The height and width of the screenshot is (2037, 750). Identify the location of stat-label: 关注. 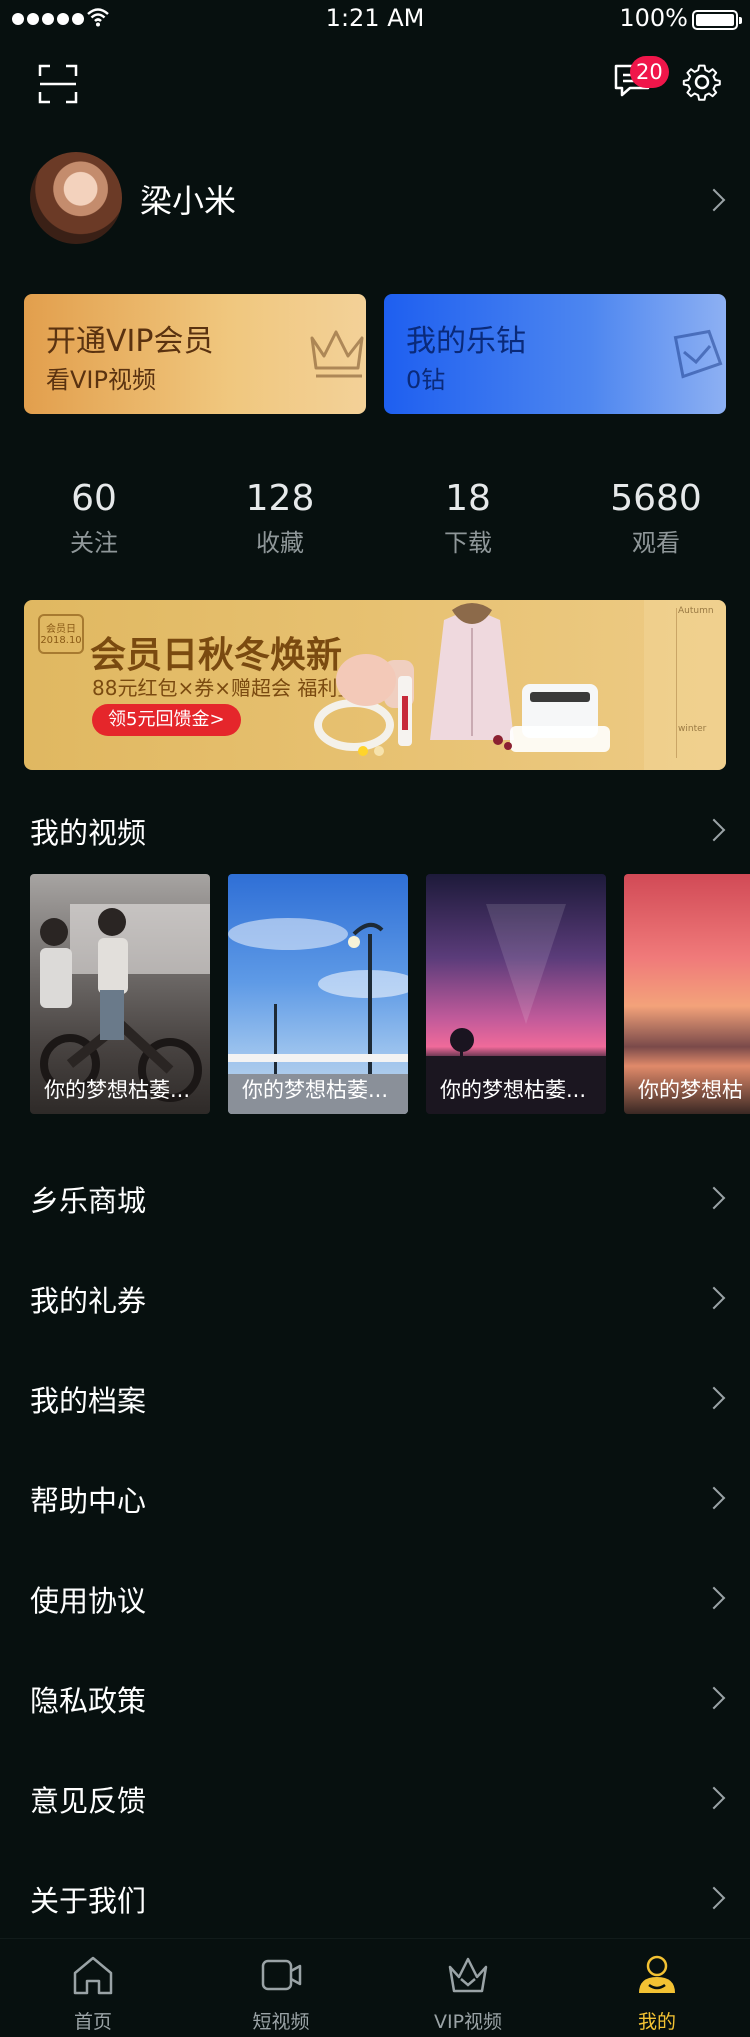
(94, 543).